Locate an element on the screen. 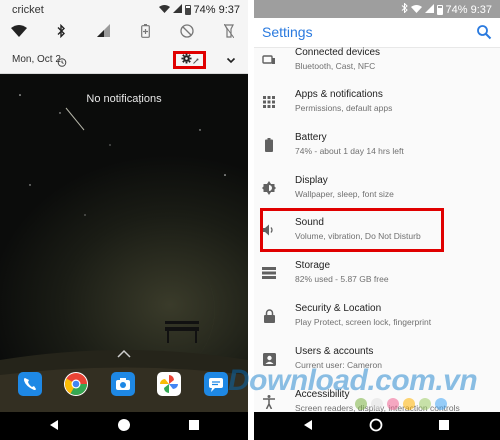 This screenshot has width=500, height=440. status-bar: cricket 74% 9:37 is located at coordinates (124, 10).